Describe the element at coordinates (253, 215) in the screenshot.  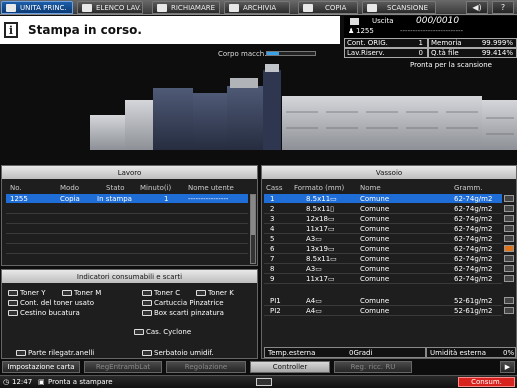
I see `scroll-thumb` at that location.